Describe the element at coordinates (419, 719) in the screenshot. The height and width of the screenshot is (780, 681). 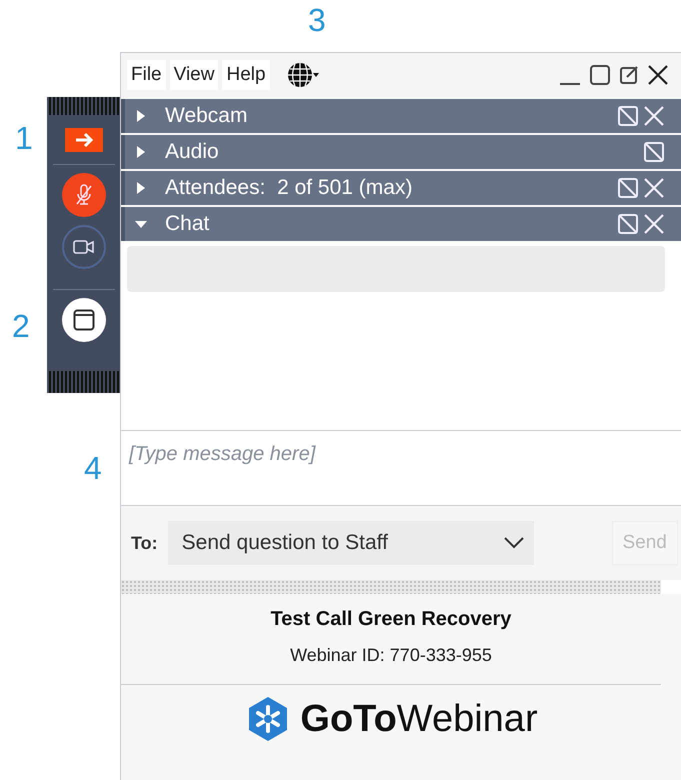
I see `product-logo-text: GoToWebinar` at that location.